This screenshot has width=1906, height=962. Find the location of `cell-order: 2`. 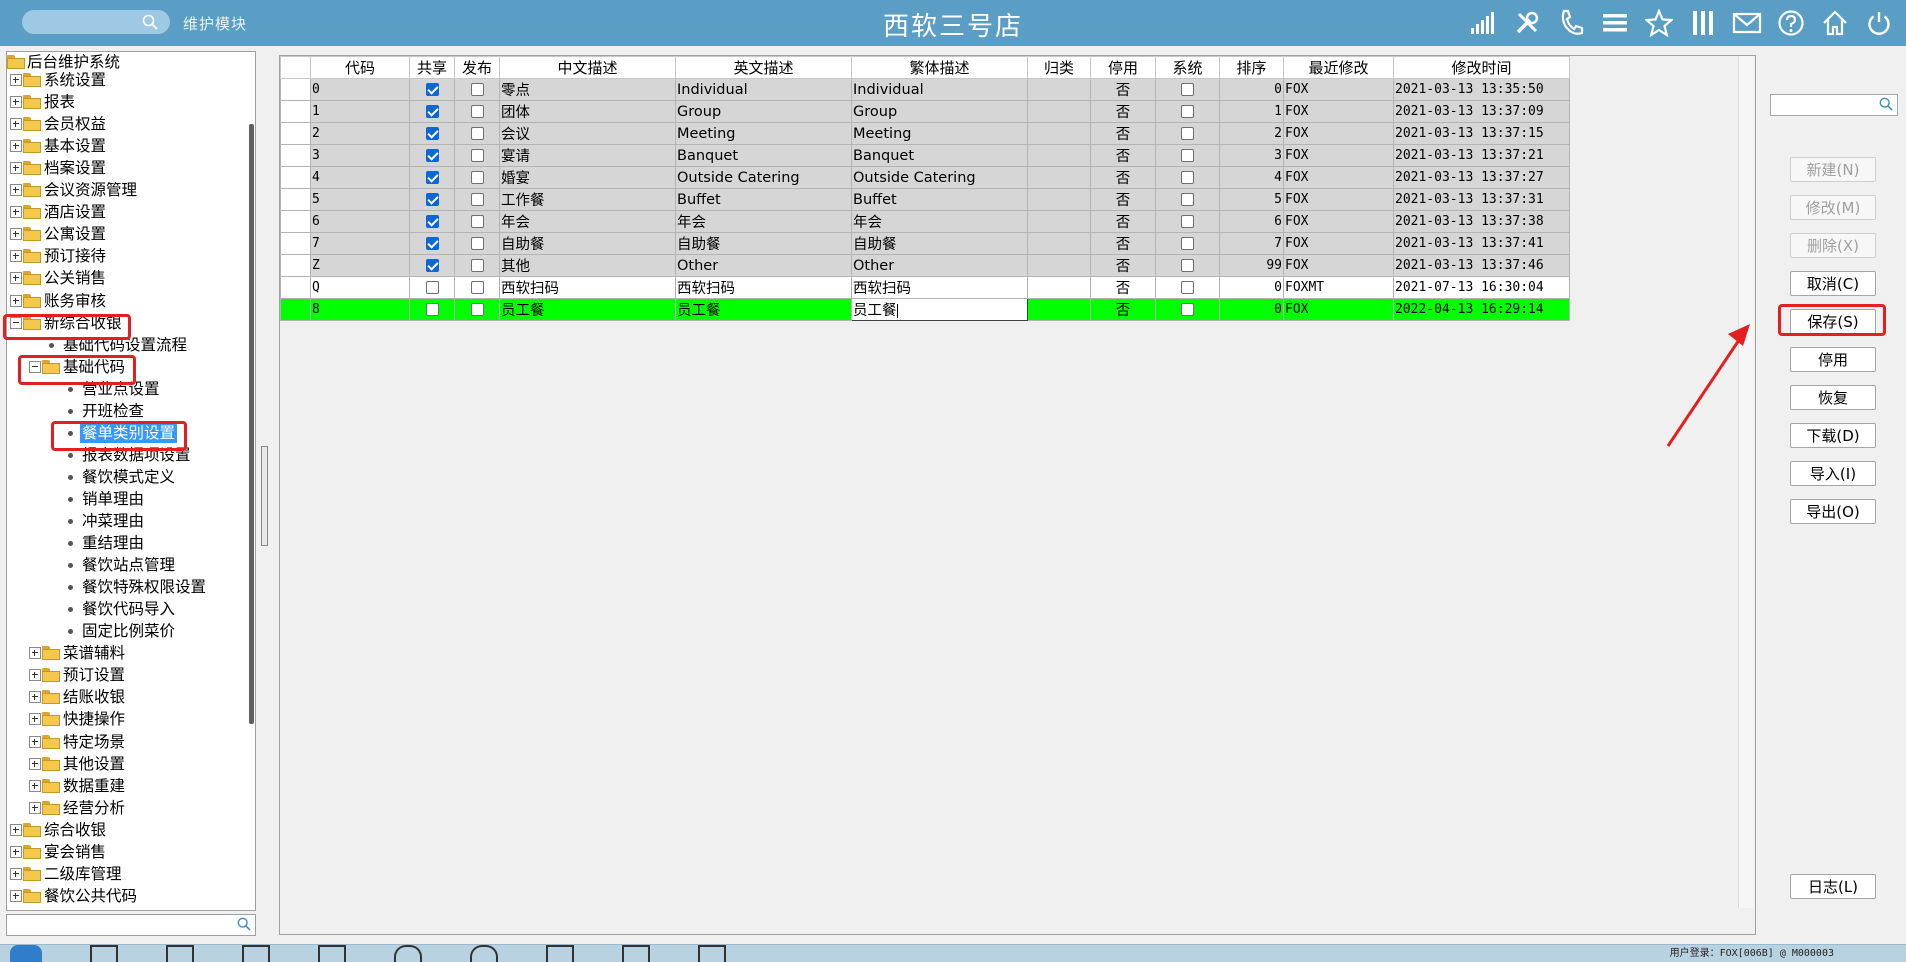

cell-order: 2 is located at coordinates (1251, 133).